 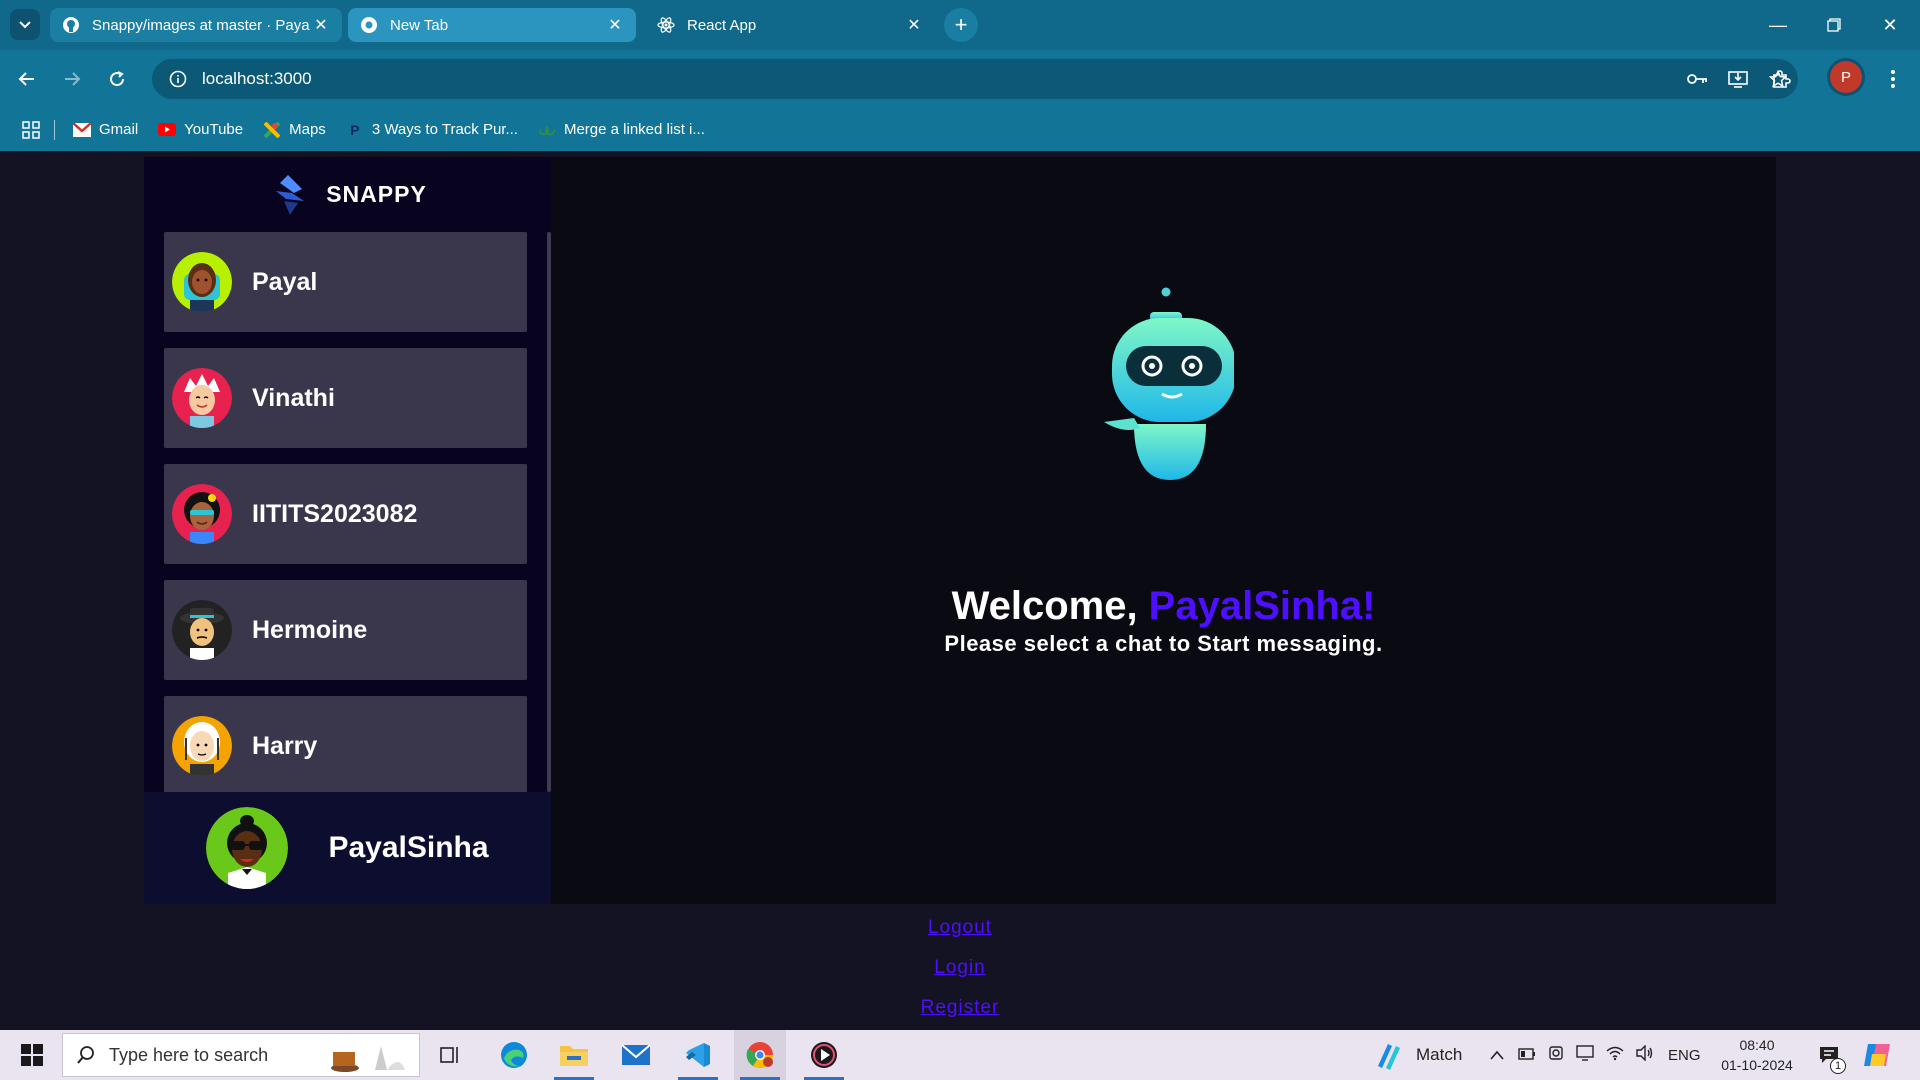 I want to click on tab-search-button, so click(x=25, y=24).